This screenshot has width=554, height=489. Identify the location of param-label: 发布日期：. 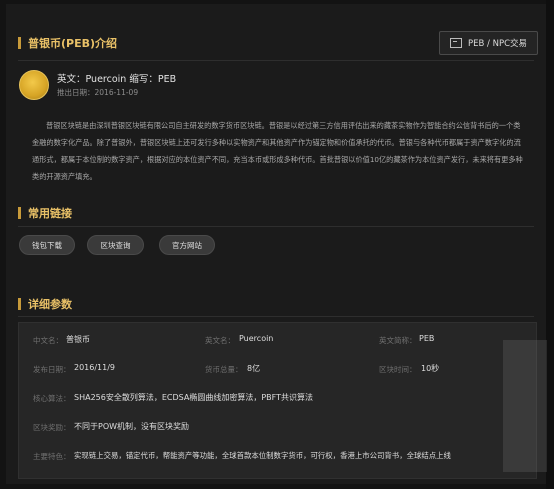
(52, 369).